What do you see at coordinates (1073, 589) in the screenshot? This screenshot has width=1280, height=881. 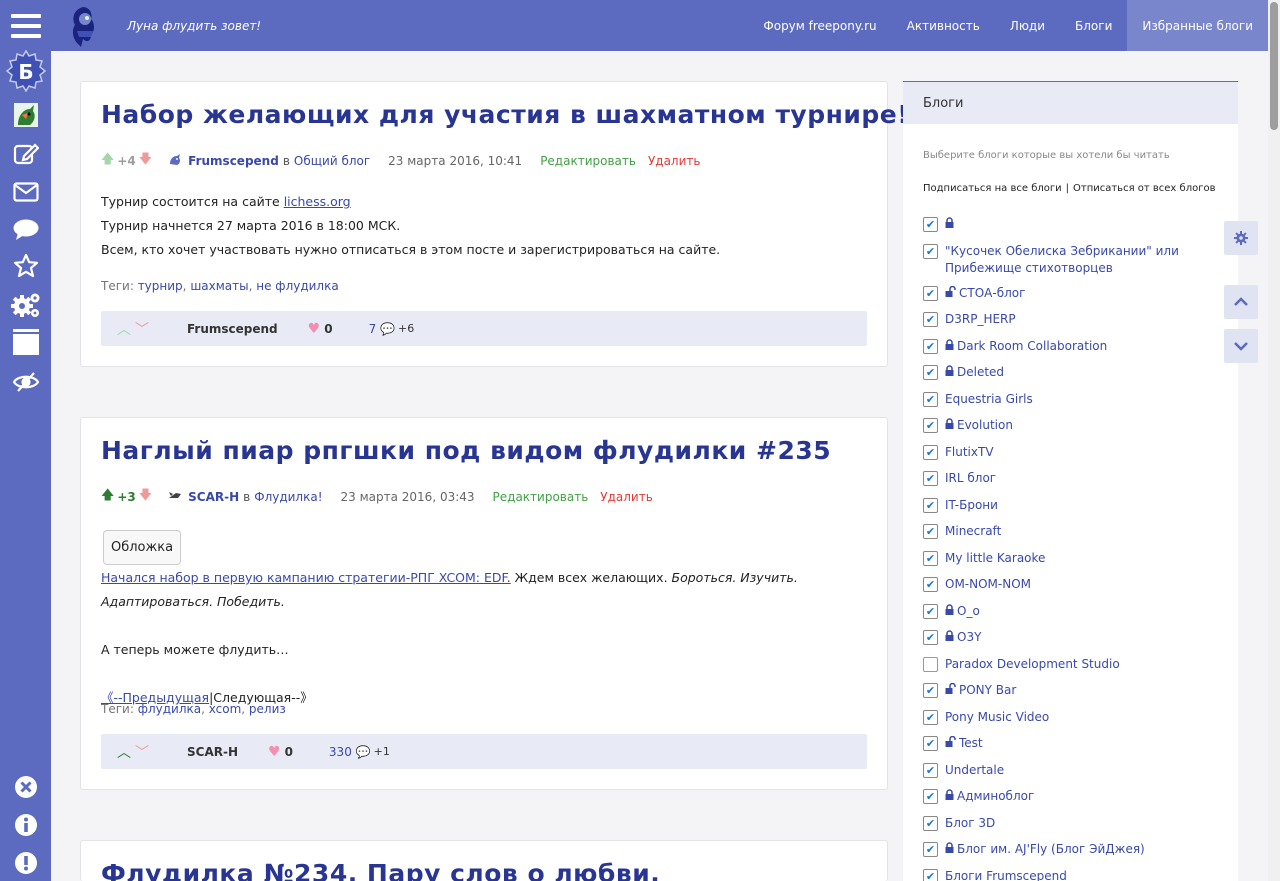 I see `blog-item: OM-NOM-NOM` at bounding box center [1073, 589].